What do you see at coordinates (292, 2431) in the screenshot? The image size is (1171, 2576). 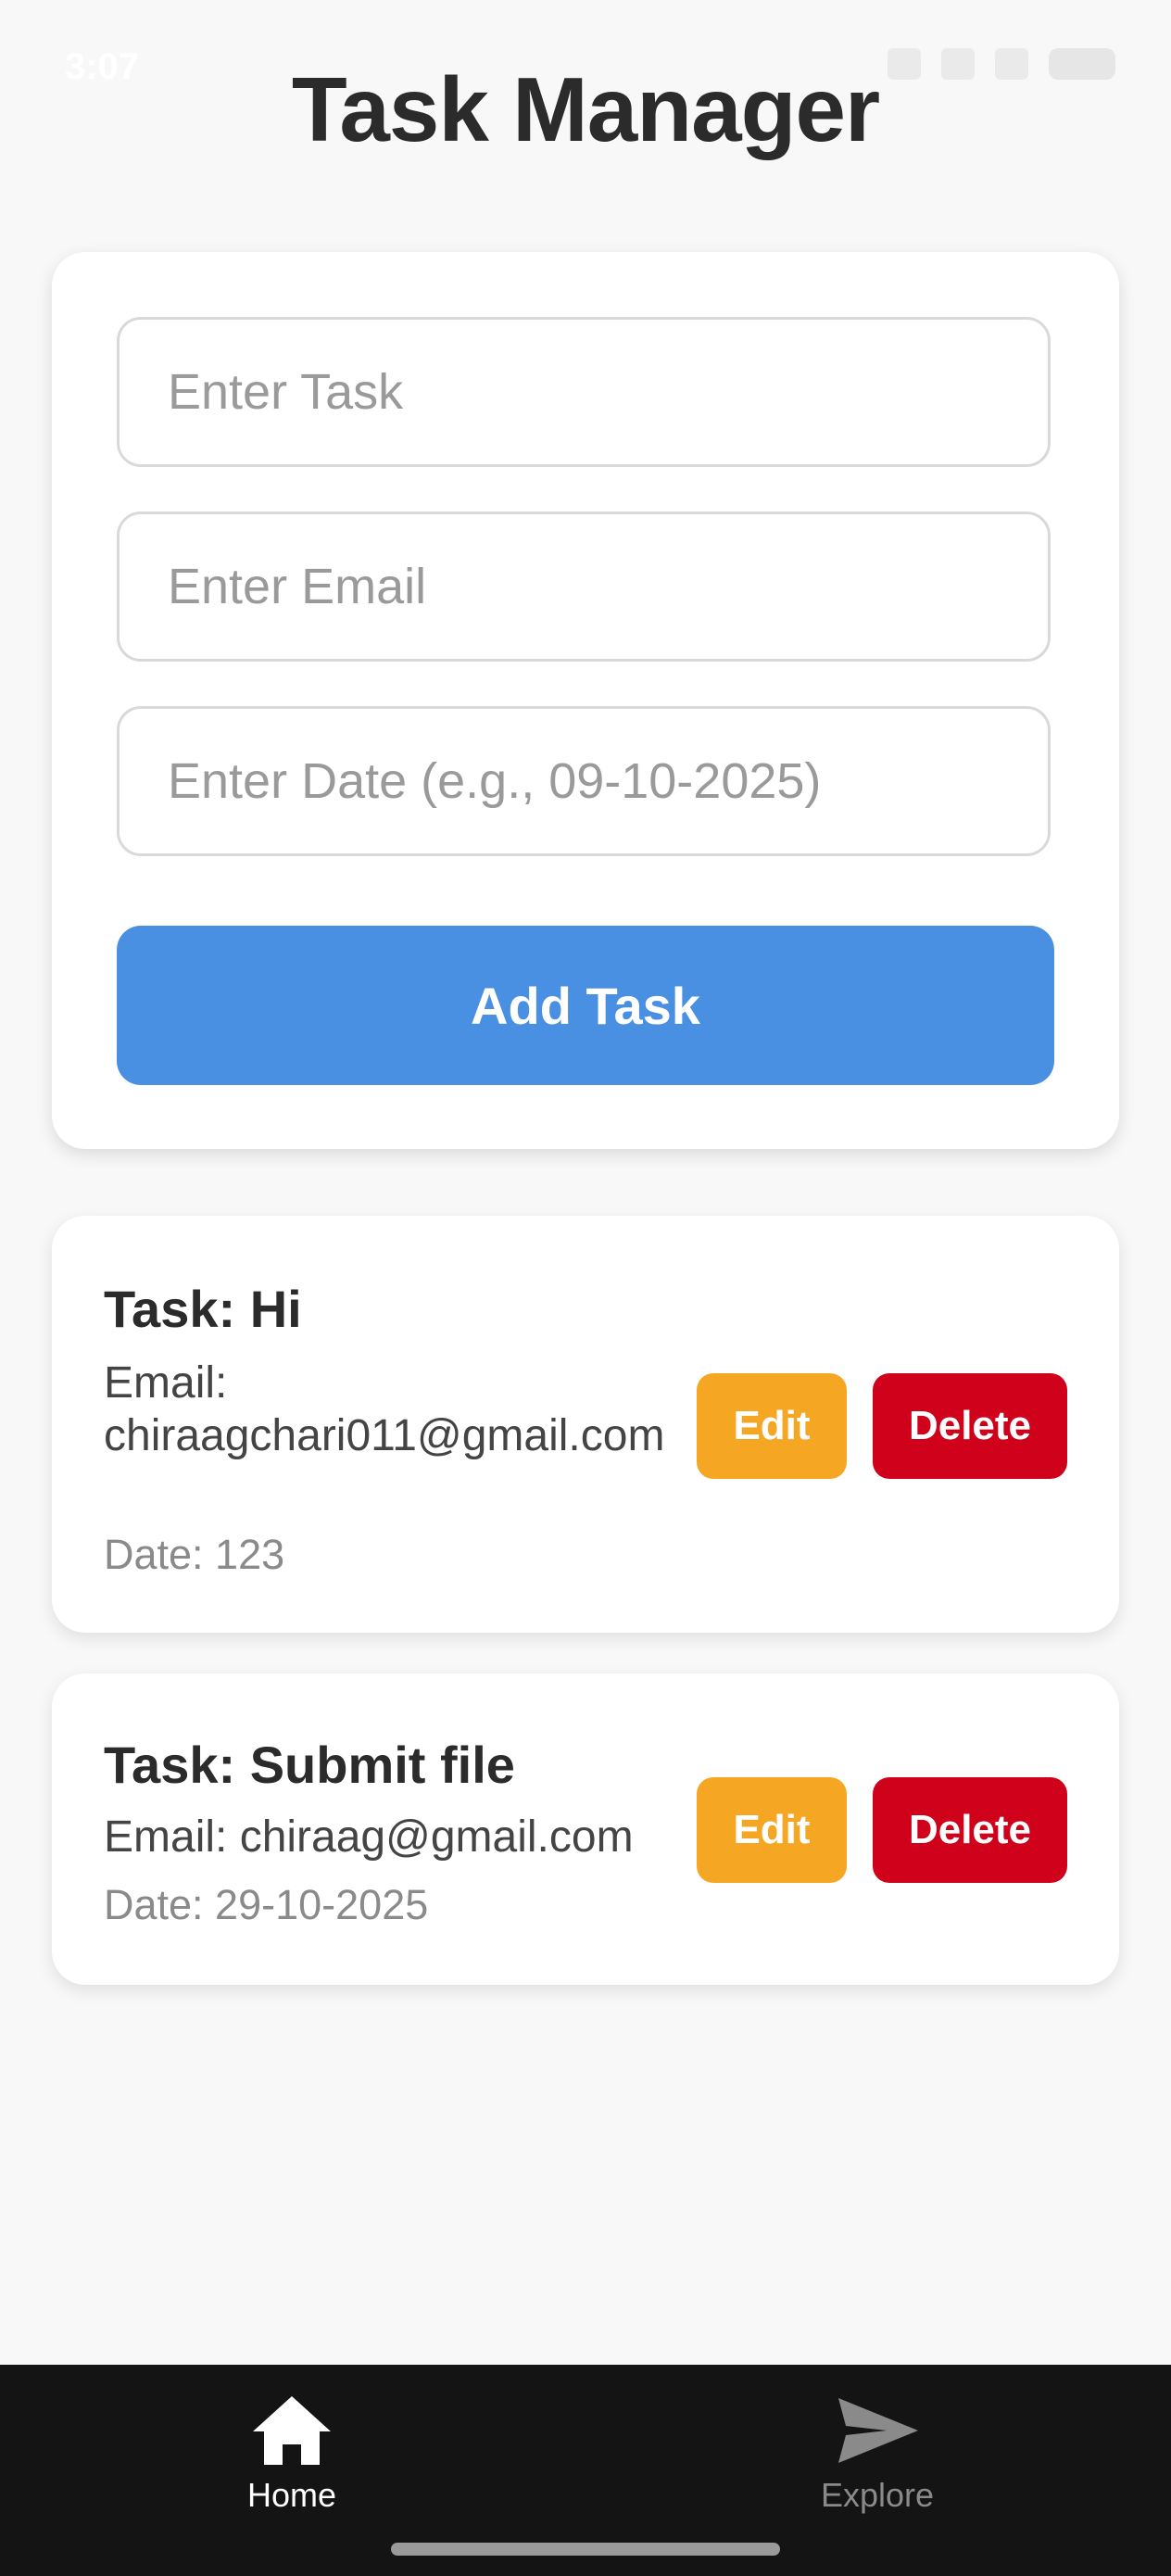 I see `home-icon` at bounding box center [292, 2431].